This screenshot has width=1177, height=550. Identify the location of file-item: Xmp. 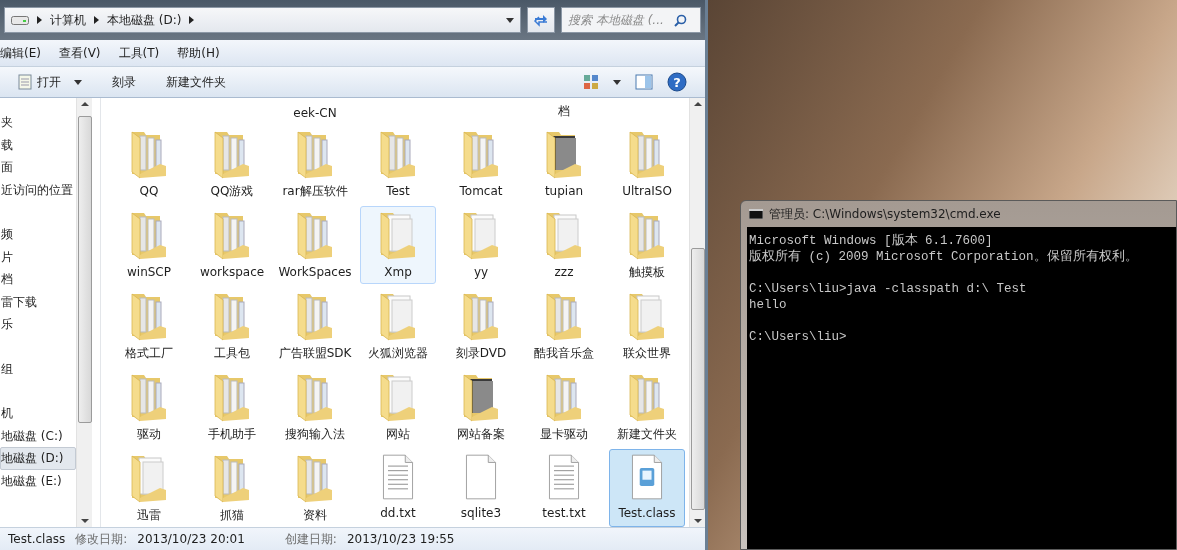
(398, 245).